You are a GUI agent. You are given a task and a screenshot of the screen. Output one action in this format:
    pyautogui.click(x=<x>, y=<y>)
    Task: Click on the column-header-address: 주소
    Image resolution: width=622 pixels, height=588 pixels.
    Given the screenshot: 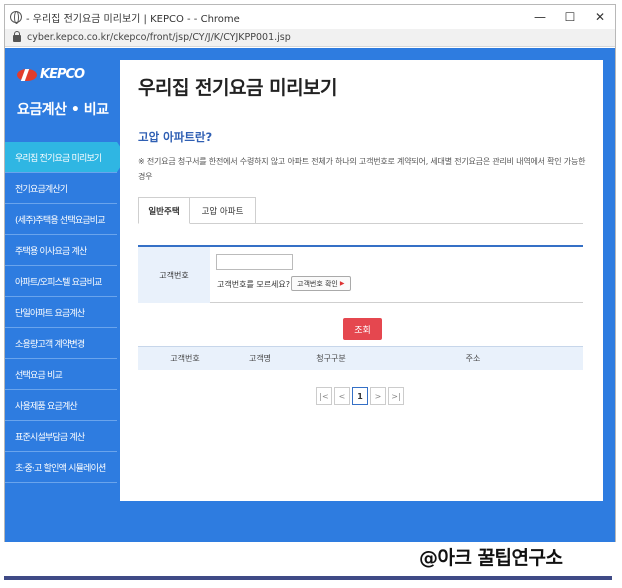 What is the action you would take?
    pyautogui.click(x=473, y=358)
    